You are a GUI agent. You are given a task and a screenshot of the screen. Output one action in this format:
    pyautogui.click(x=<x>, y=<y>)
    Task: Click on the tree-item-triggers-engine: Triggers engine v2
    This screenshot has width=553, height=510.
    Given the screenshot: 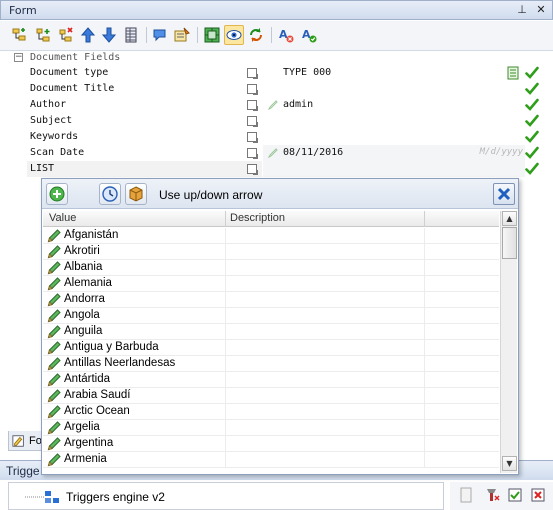 What is the action you would take?
    pyautogui.click(x=115, y=497)
    